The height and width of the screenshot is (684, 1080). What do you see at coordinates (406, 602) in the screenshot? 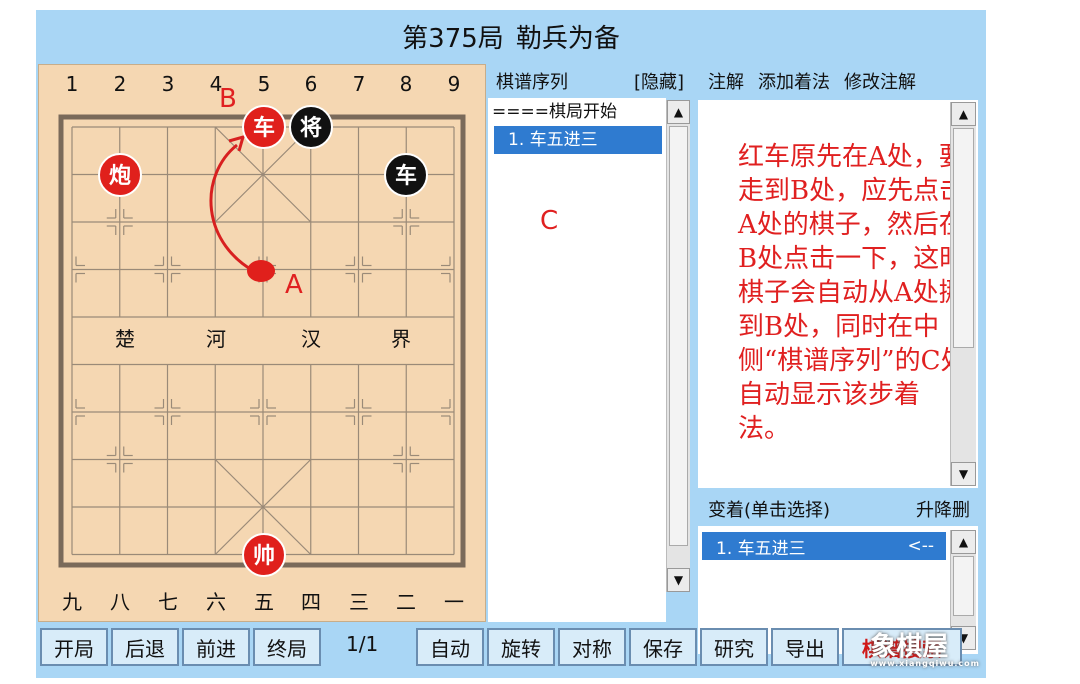
I see `col-number: 二` at bounding box center [406, 602].